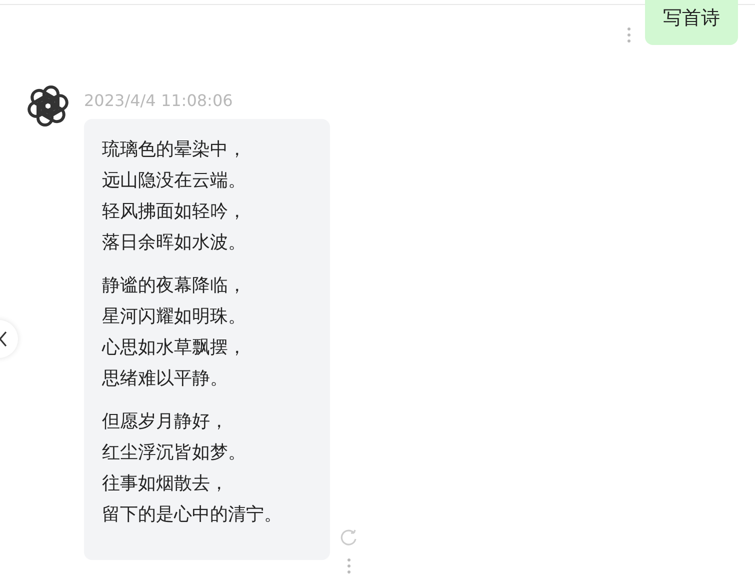  Describe the element at coordinates (174, 286) in the screenshot. I see `poem-line: 静谧的夜幕降临，` at that location.